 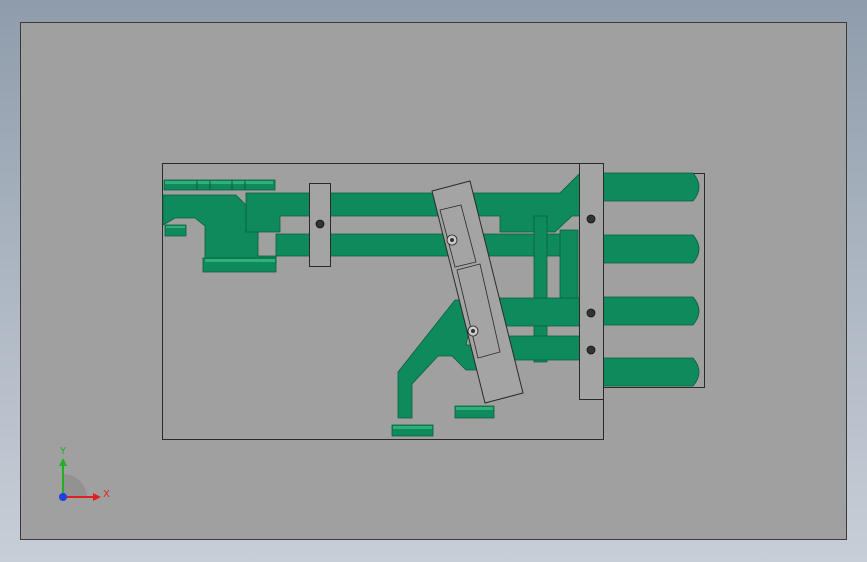 What do you see at coordinates (63, 497) in the screenshot?
I see `z-axis-origin` at bounding box center [63, 497].